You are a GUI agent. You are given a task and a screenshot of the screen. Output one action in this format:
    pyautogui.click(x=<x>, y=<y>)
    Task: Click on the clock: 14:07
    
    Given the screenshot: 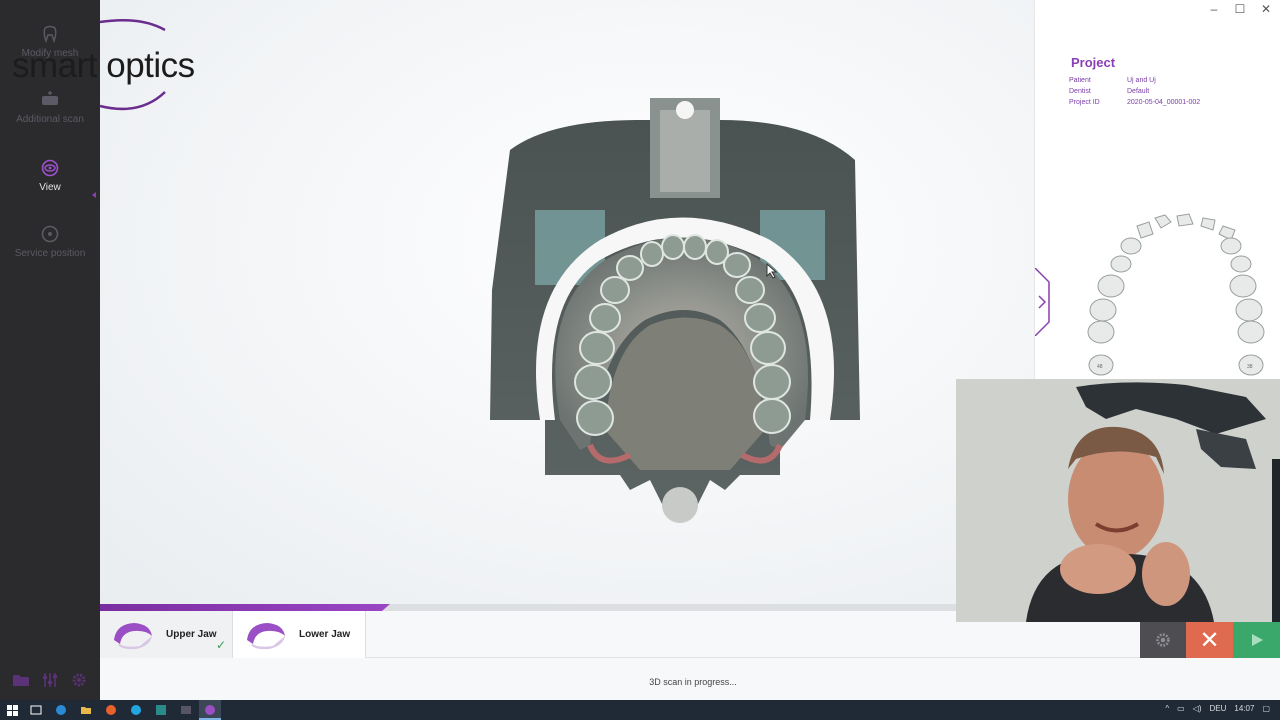 What is the action you would take?
    pyautogui.click(x=1244, y=708)
    